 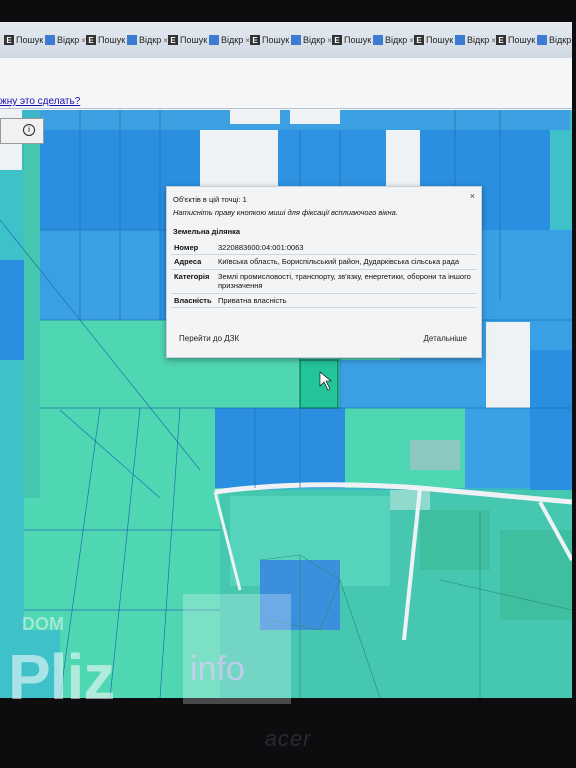 What do you see at coordinates (445, 341) in the screenshot?
I see `details-button: Детальніше` at bounding box center [445, 341].